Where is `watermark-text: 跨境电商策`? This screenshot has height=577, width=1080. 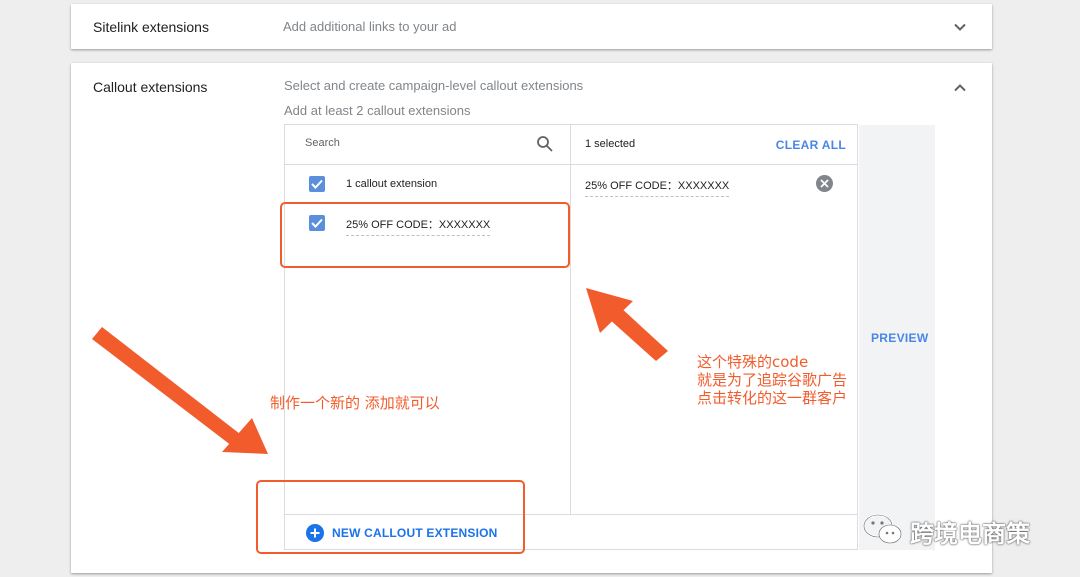
watermark-text: 跨境电商策 is located at coordinates (970, 534).